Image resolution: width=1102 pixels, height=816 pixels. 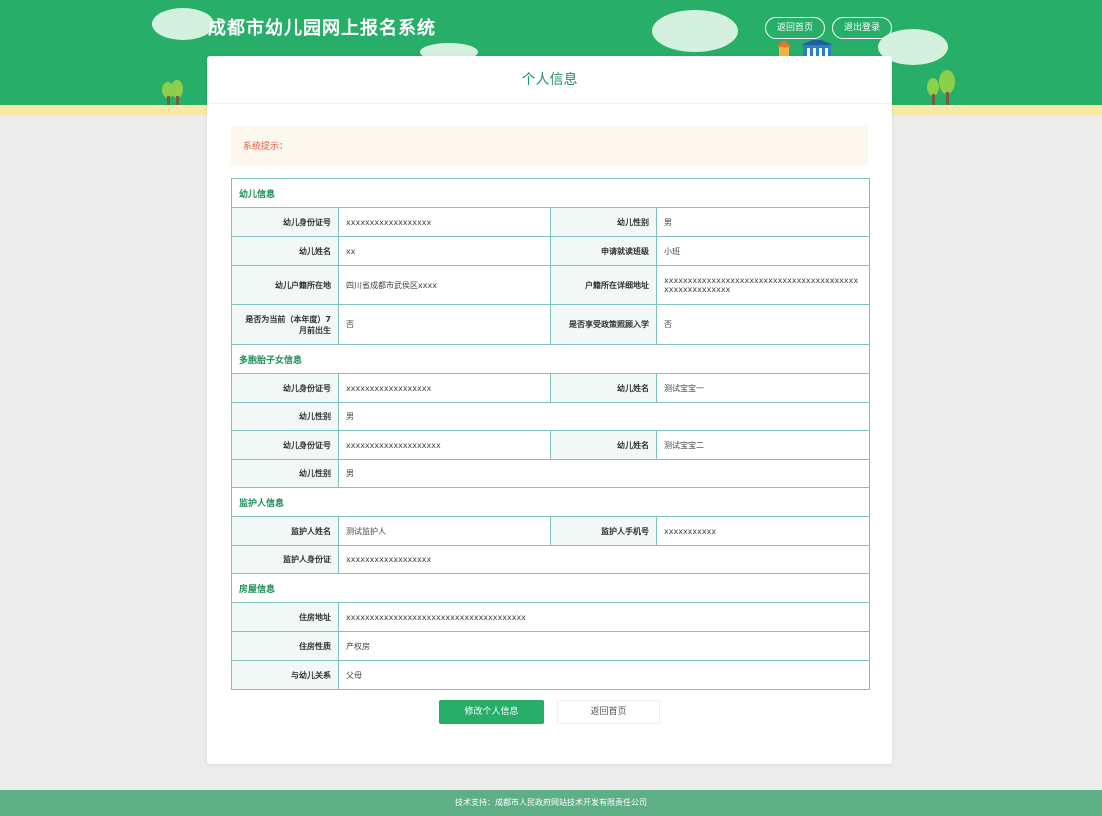 I want to click on section-title-siblings: 多胞胎子女信息, so click(x=550, y=359).